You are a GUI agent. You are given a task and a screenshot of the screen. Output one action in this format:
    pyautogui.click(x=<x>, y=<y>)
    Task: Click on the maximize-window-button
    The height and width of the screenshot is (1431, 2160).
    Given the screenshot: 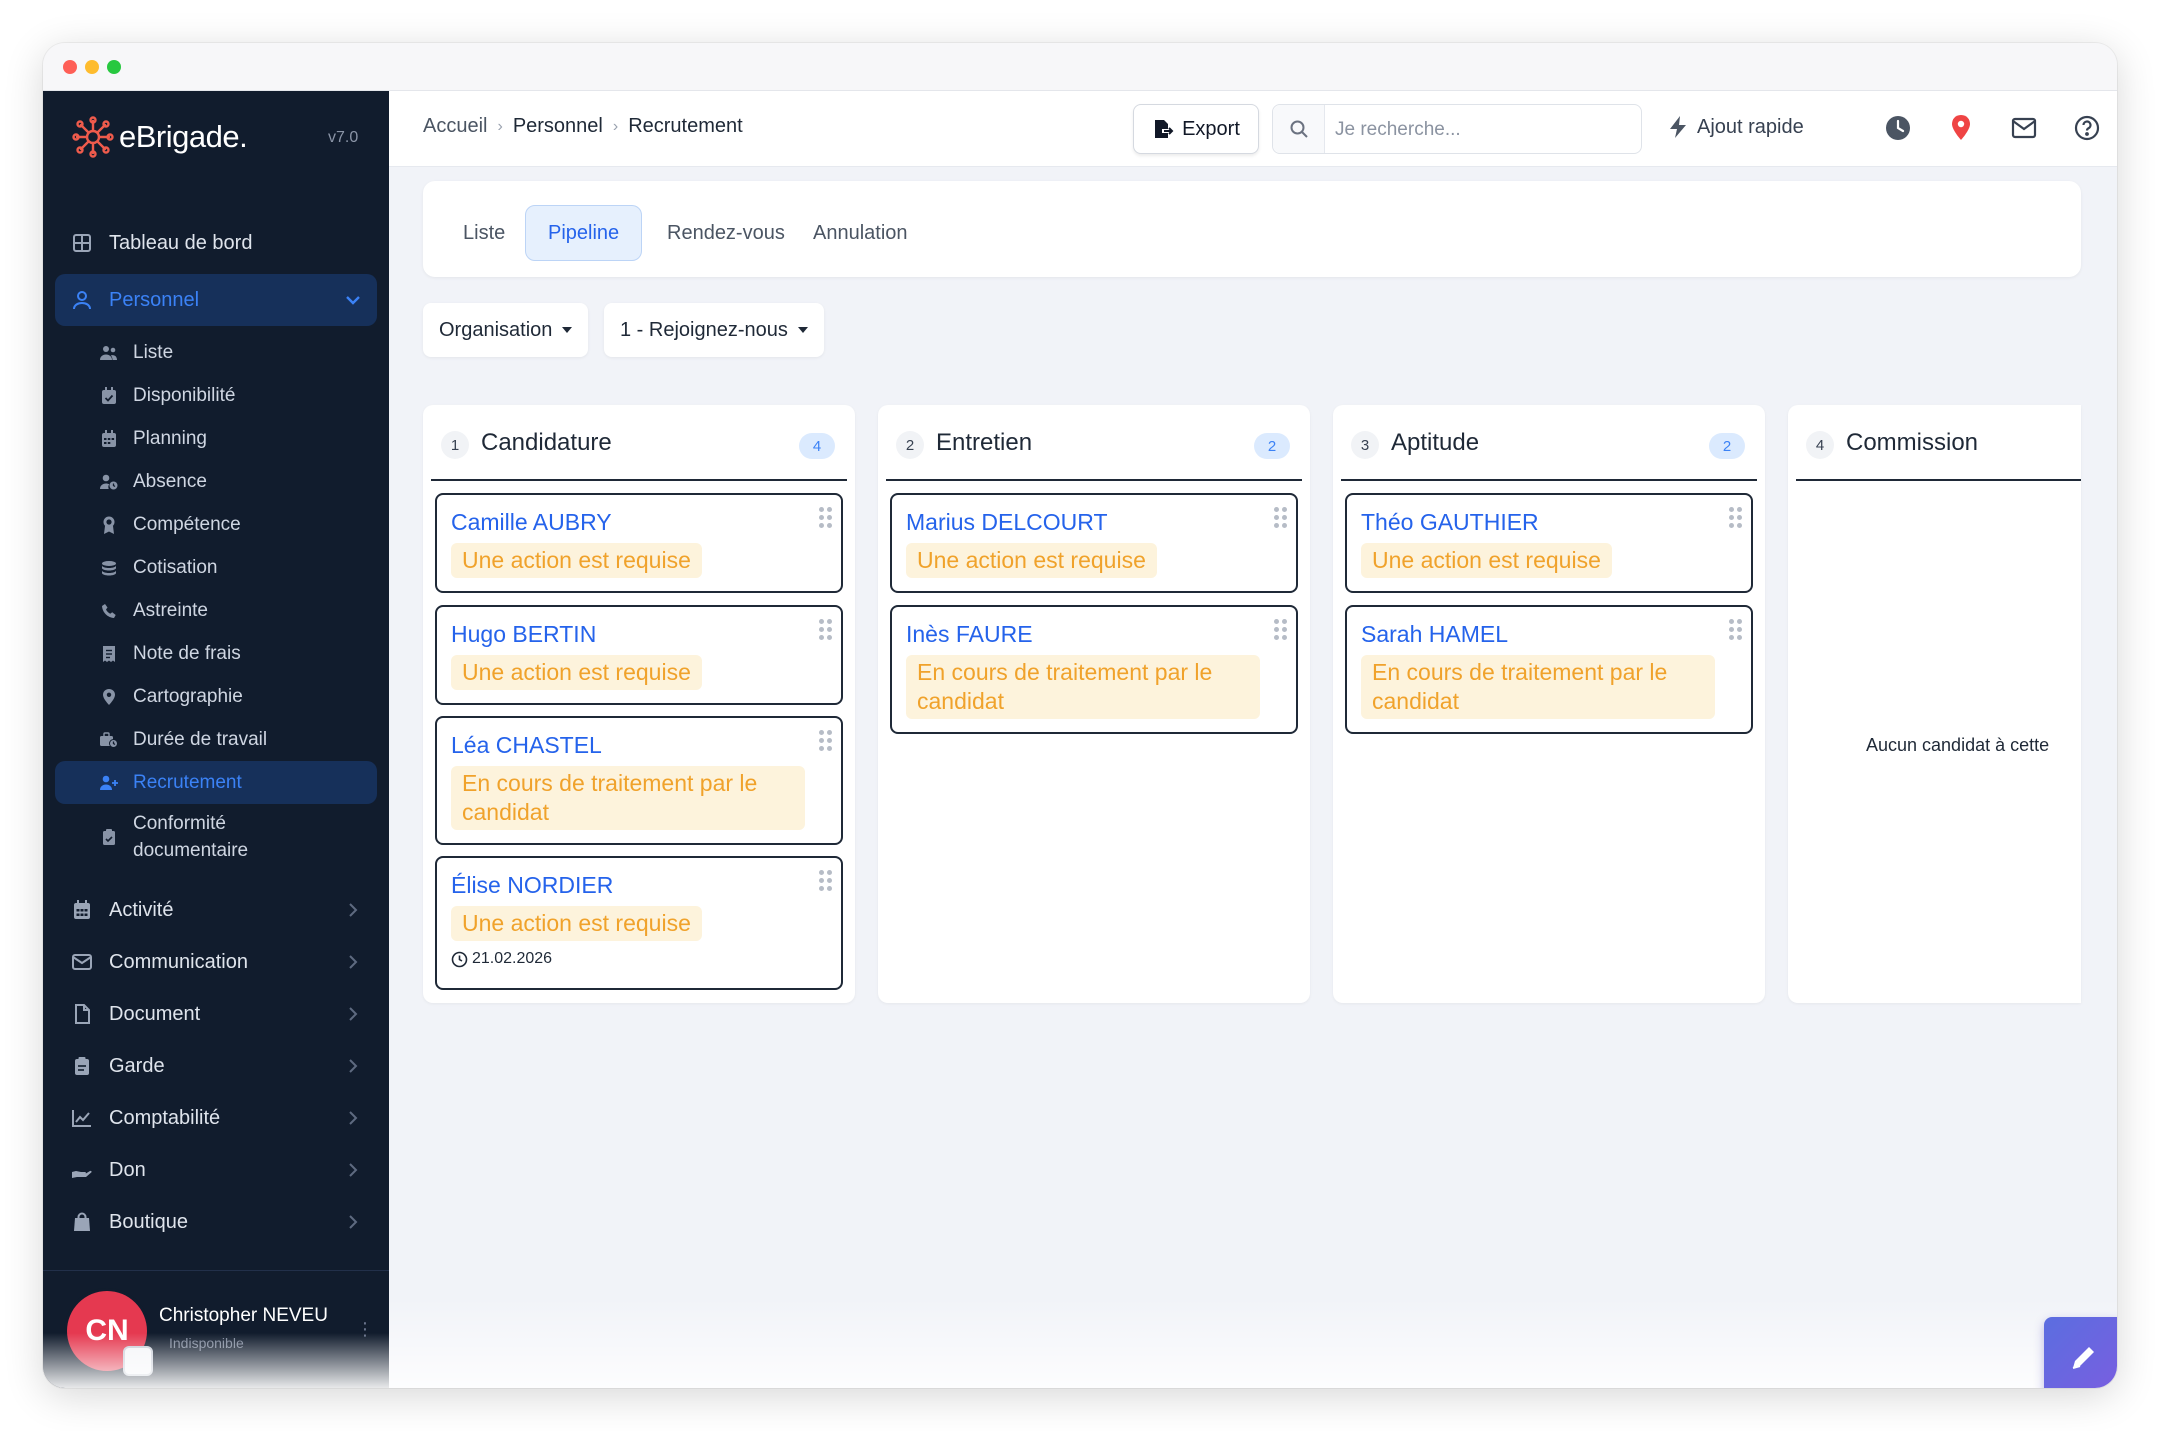 What is the action you would take?
    pyautogui.click(x=114, y=67)
    